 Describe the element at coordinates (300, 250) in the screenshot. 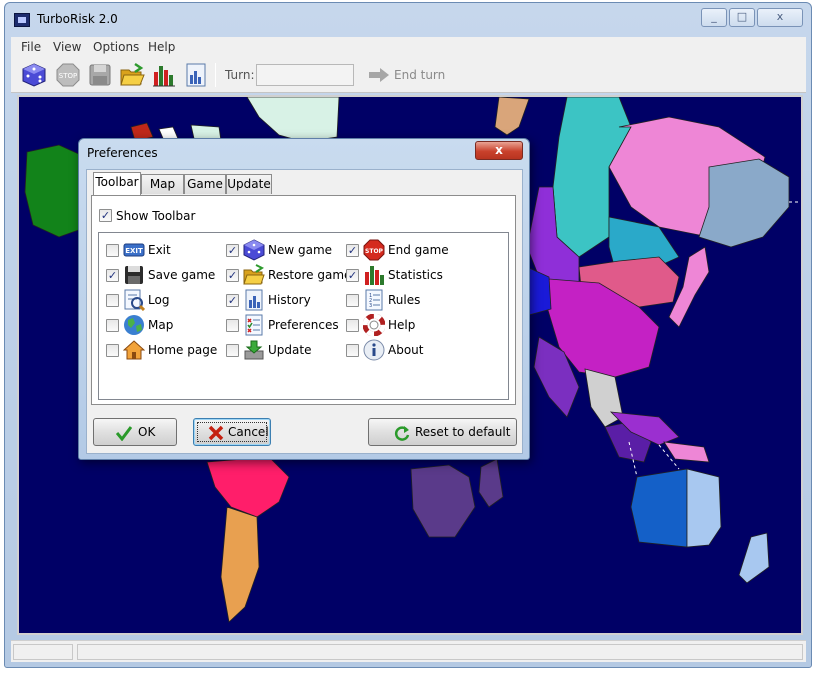

I see `new-game-label: New game` at that location.